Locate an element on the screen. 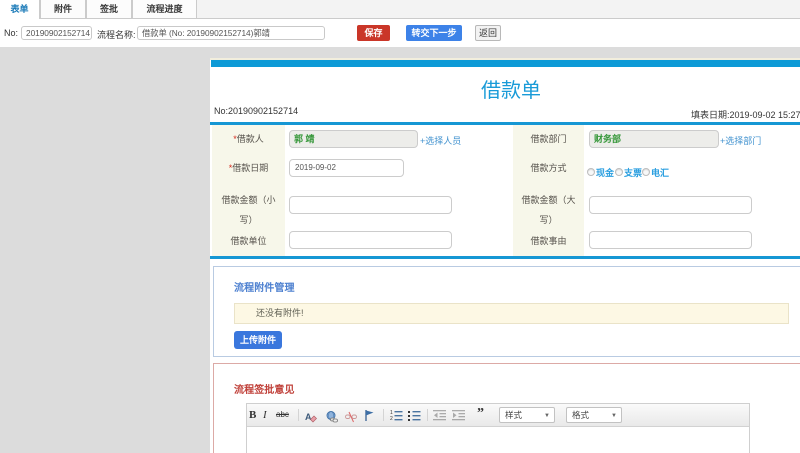 The image size is (800, 453). svg-text: 2 is located at coordinates (391, 419).